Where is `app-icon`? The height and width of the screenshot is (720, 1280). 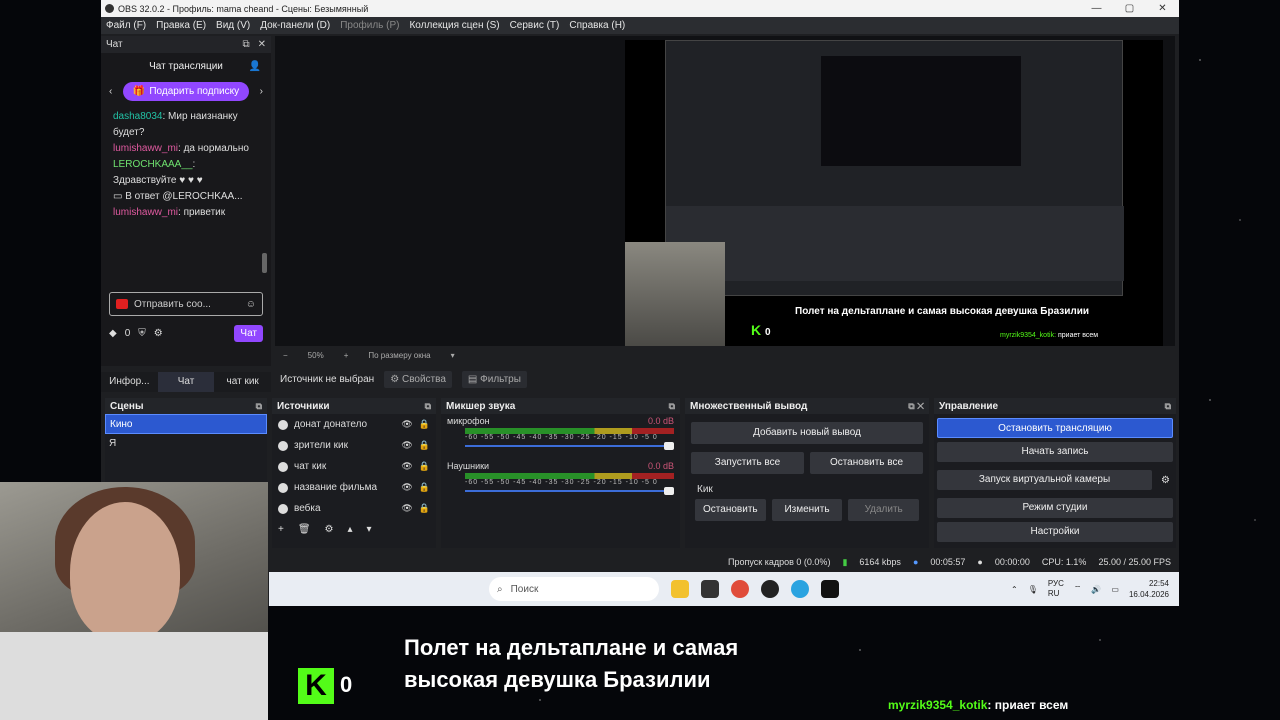
app-icon is located at coordinates (710, 589).